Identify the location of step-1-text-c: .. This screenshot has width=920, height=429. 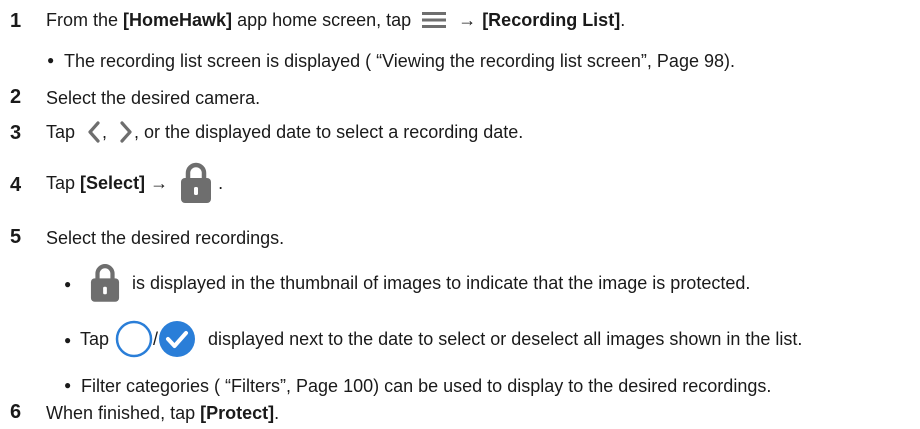
(623, 19).